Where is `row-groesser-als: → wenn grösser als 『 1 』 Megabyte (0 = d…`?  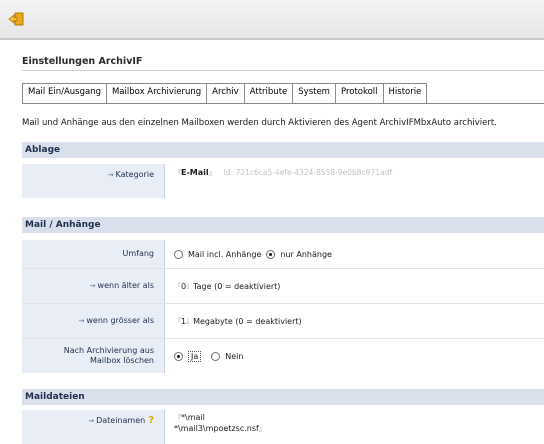 row-groesser-als: → wenn grösser als 『 1 』 Megabyte (0 = d… is located at coordinates (283, 321).